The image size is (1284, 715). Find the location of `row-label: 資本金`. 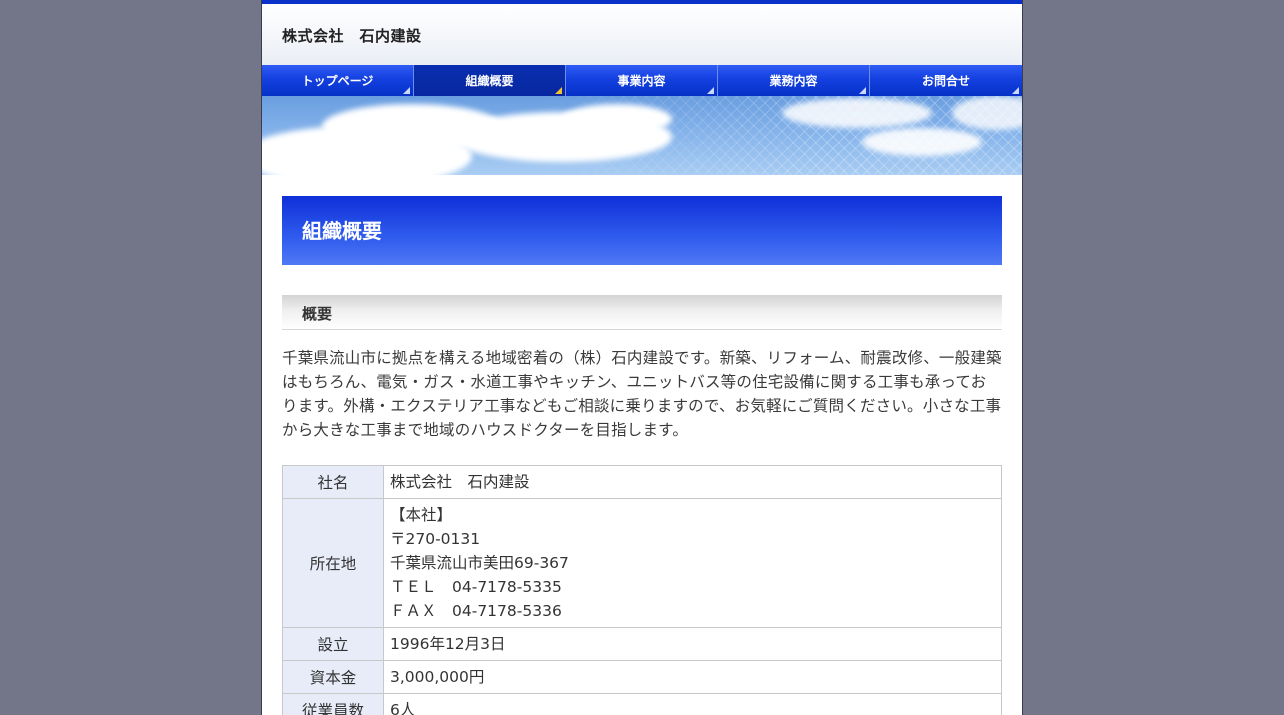

row-label: 資本金 is located at coordinates (333, 677).